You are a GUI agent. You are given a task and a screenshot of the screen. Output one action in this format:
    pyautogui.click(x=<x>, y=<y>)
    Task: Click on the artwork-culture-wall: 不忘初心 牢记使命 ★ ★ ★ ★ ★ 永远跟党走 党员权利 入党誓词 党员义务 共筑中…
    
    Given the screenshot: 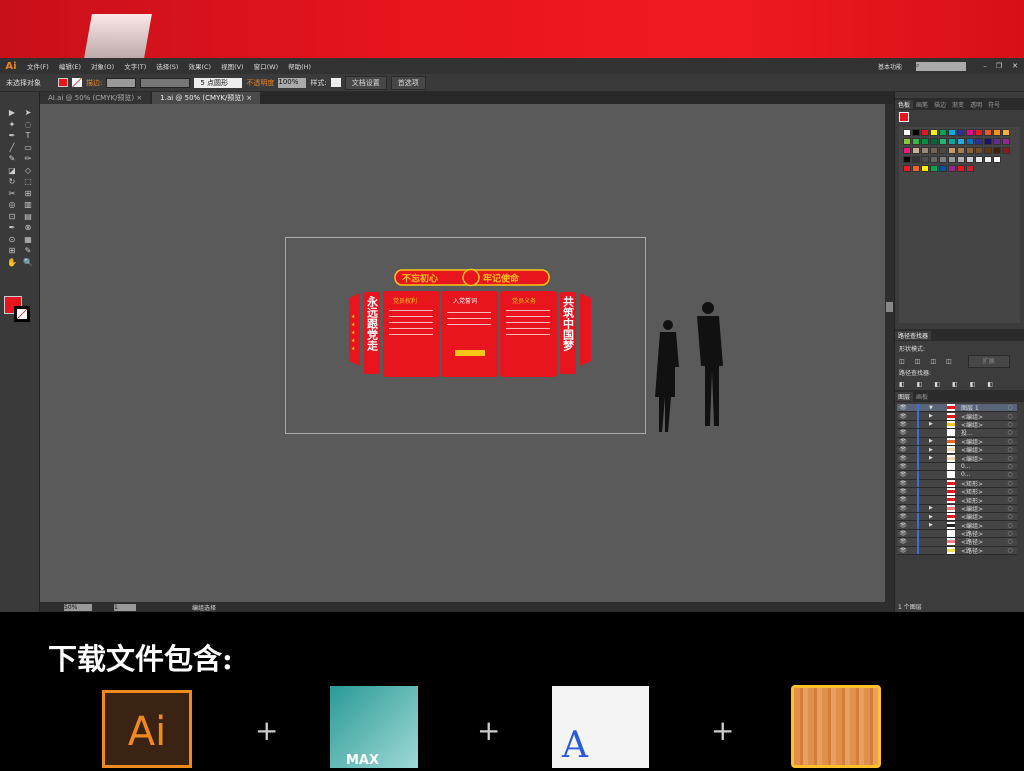 What is the action you would take?
    pyautogui.click(x=470, y=323)
    